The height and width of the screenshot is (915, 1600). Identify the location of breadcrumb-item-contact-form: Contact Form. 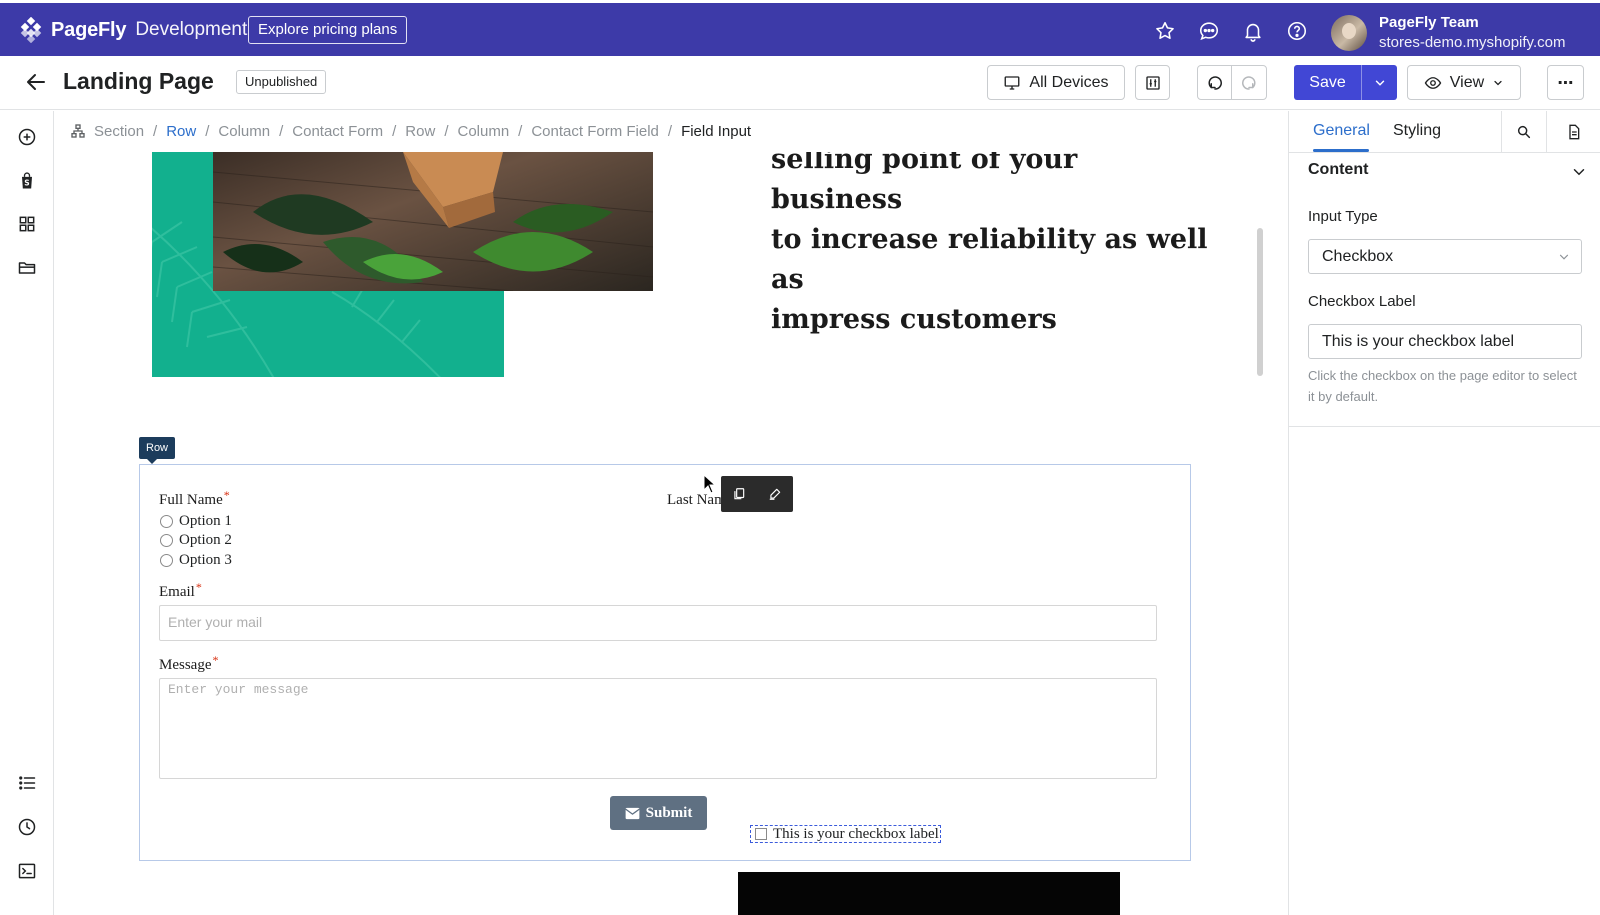
(337, 131).